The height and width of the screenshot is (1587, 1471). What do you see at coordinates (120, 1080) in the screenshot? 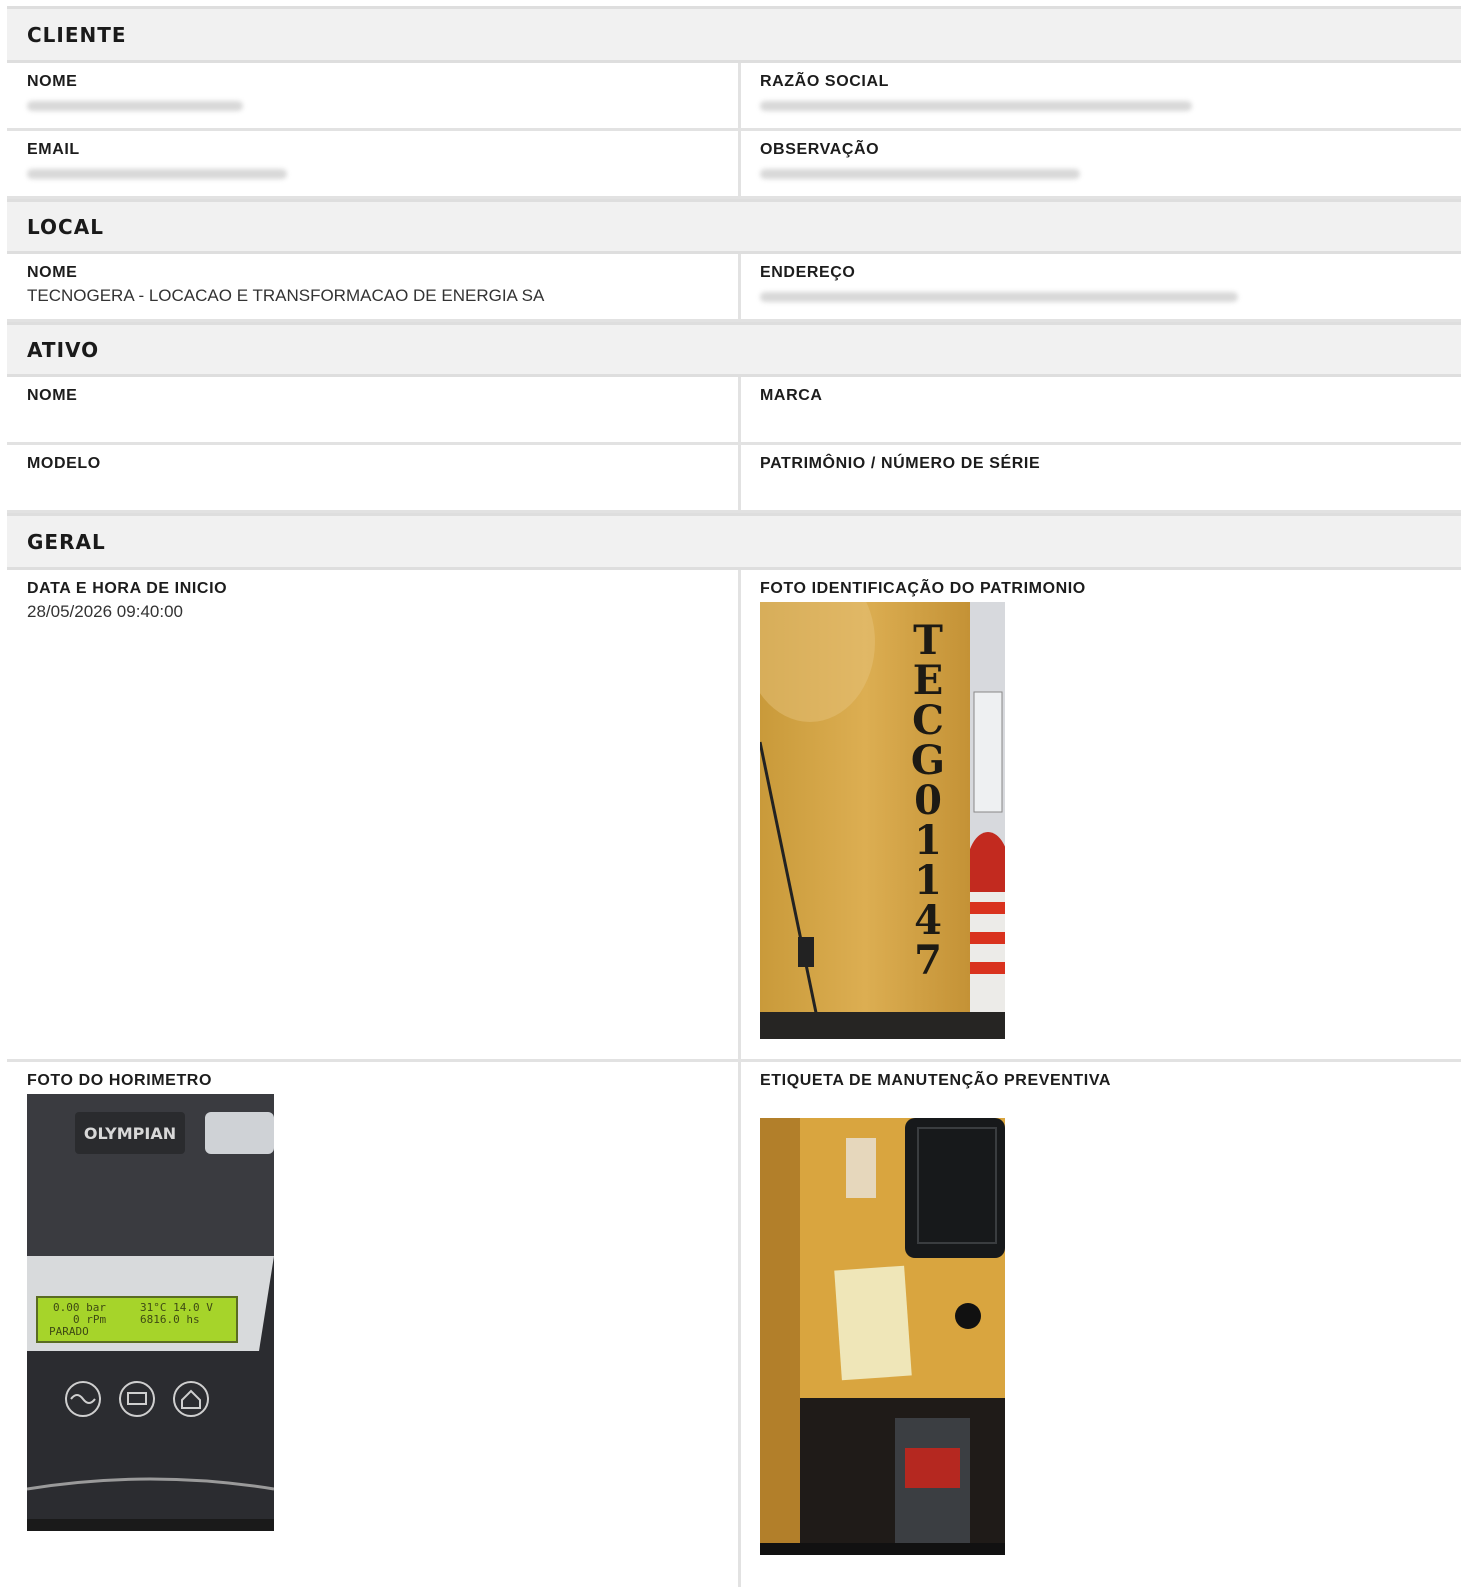
I see `field-label: FOTO DO HORIMETRO` at bounding box center [120, 1080].